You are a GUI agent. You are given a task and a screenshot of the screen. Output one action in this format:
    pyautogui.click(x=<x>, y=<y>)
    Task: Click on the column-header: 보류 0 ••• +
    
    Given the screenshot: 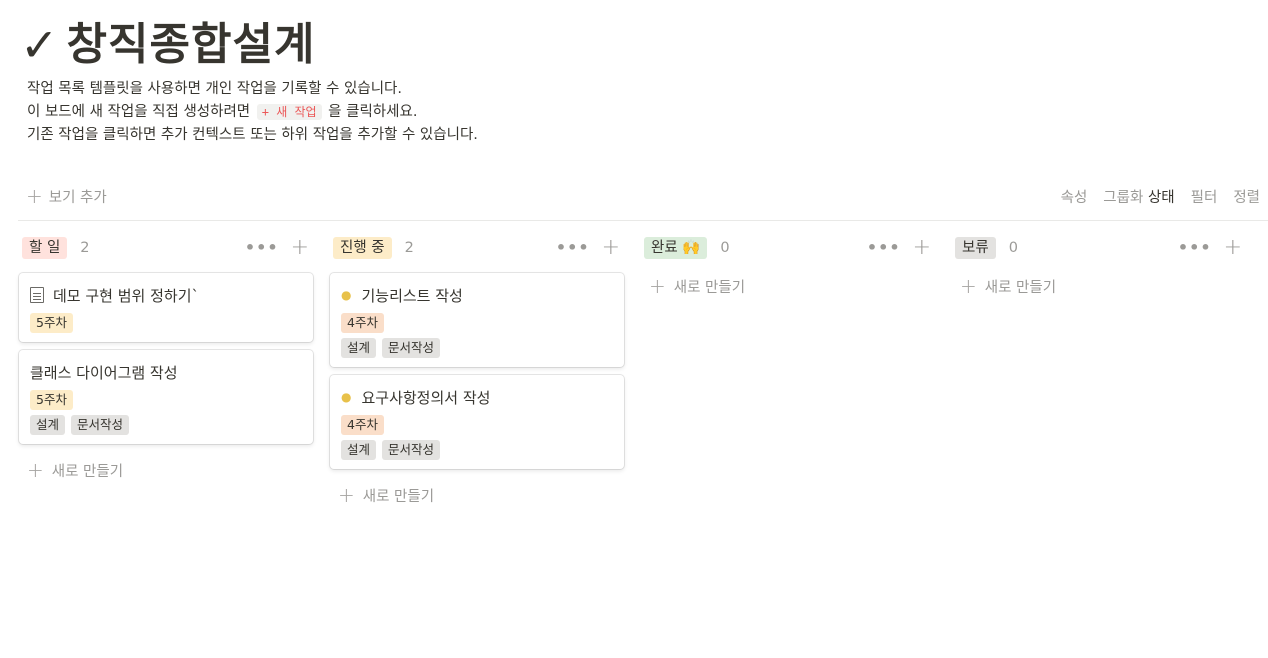 What is the action you would take?
    pyautogui.click(x=1099, y=248)
    